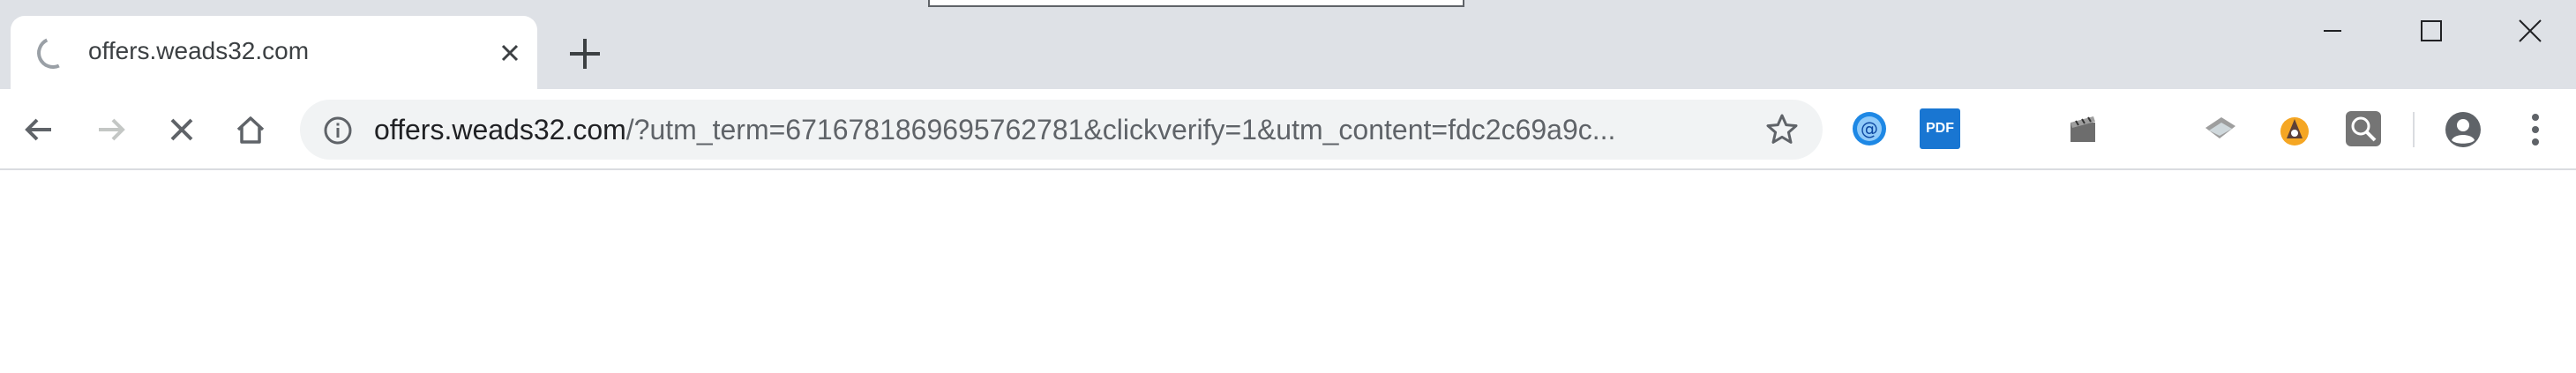 The image size is (2576, 373). I want to click on pdf-icon-label: PDF, so click(1940, 128).